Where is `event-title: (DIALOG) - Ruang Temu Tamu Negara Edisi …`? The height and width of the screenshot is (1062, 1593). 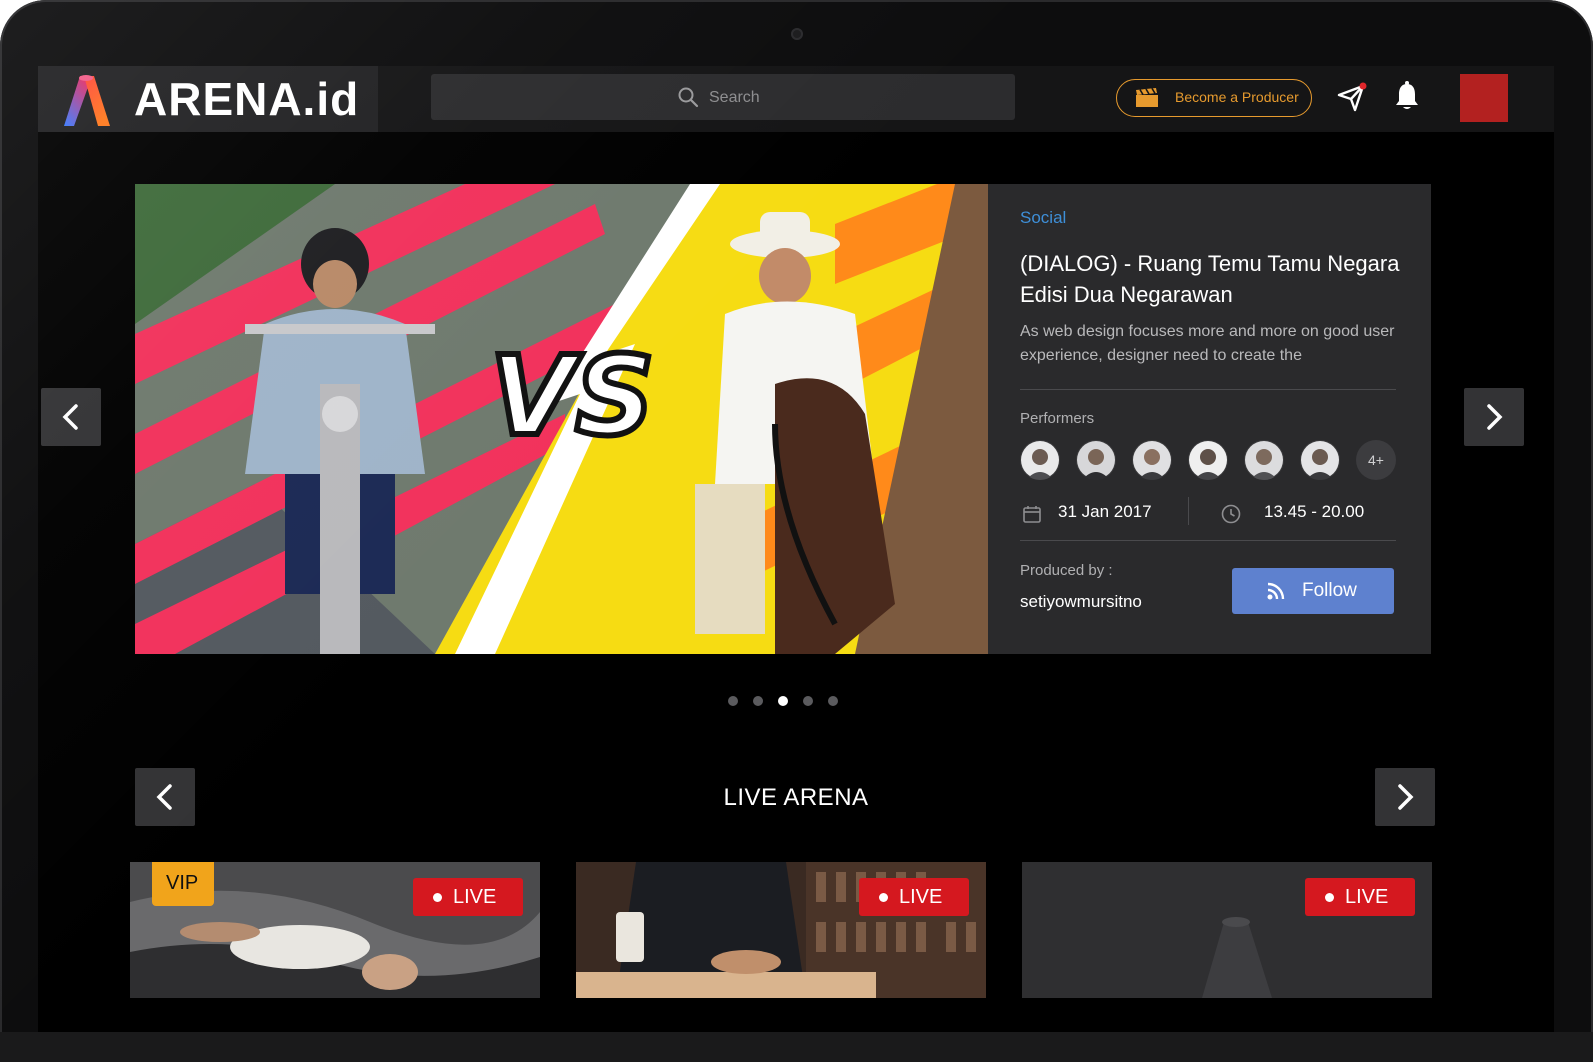
event-title: (DIALOG) - Ruang Temu Tamu Negara Edisi … is located at coordinates (1215, 279).